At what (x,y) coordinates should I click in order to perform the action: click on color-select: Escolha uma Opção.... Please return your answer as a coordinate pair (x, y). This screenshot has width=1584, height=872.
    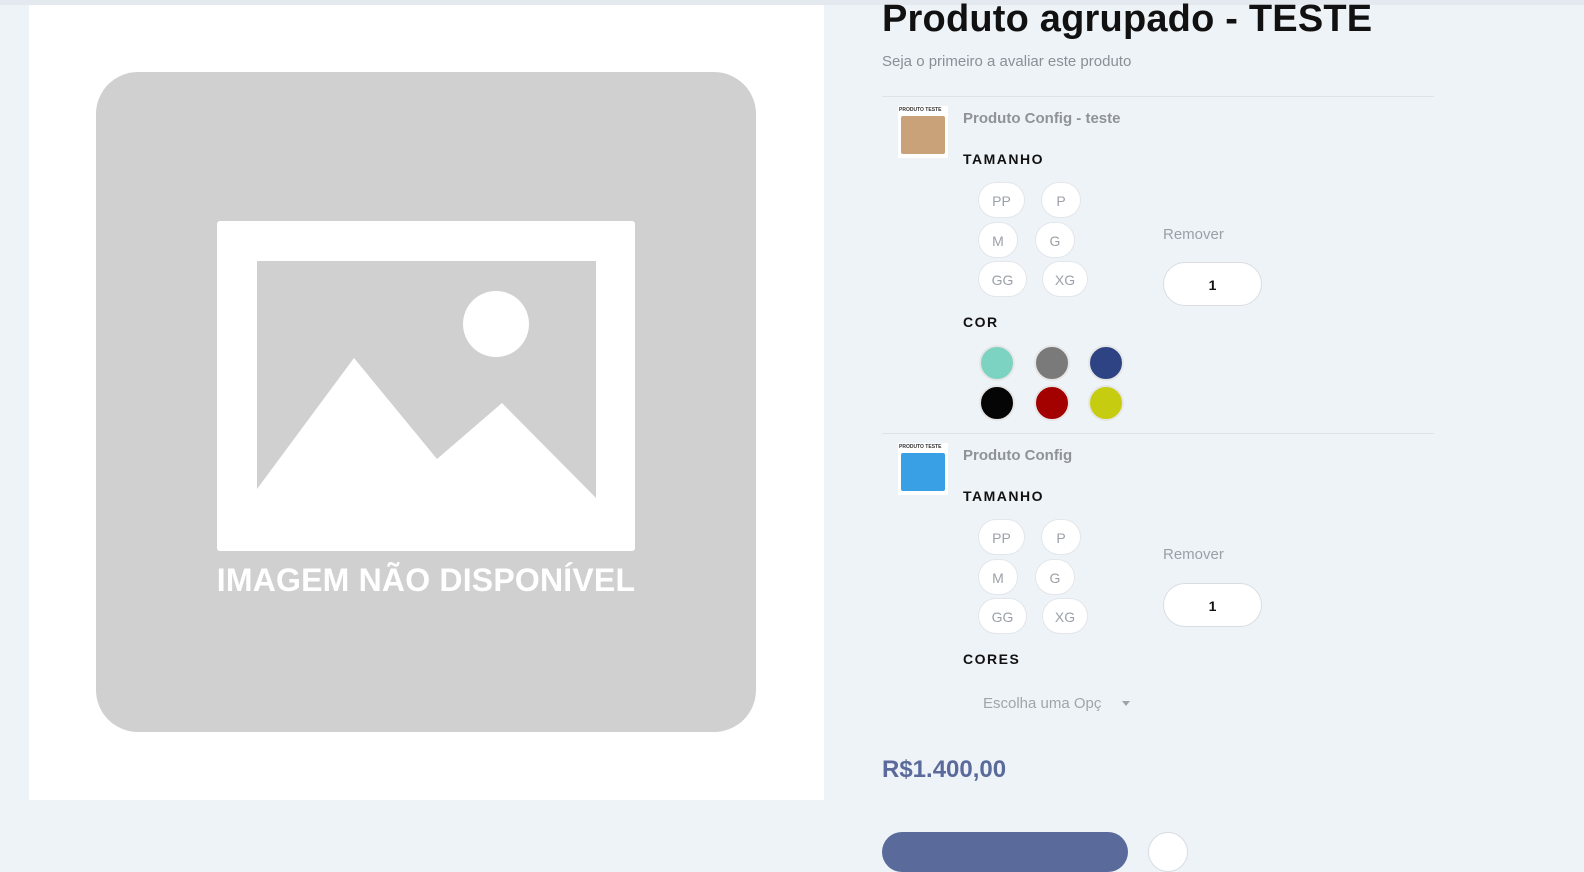
    Looking at the image, I should click on (1060, 704).